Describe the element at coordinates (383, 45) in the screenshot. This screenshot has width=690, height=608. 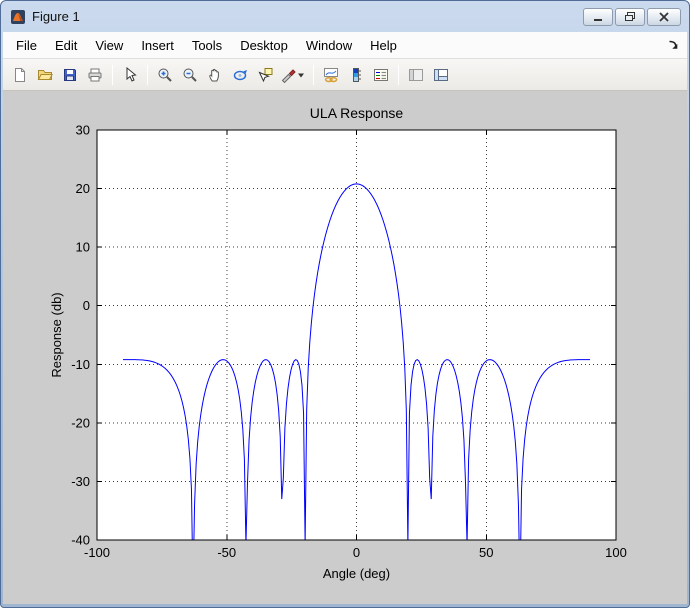
I see `menu-help: Help` at that location.